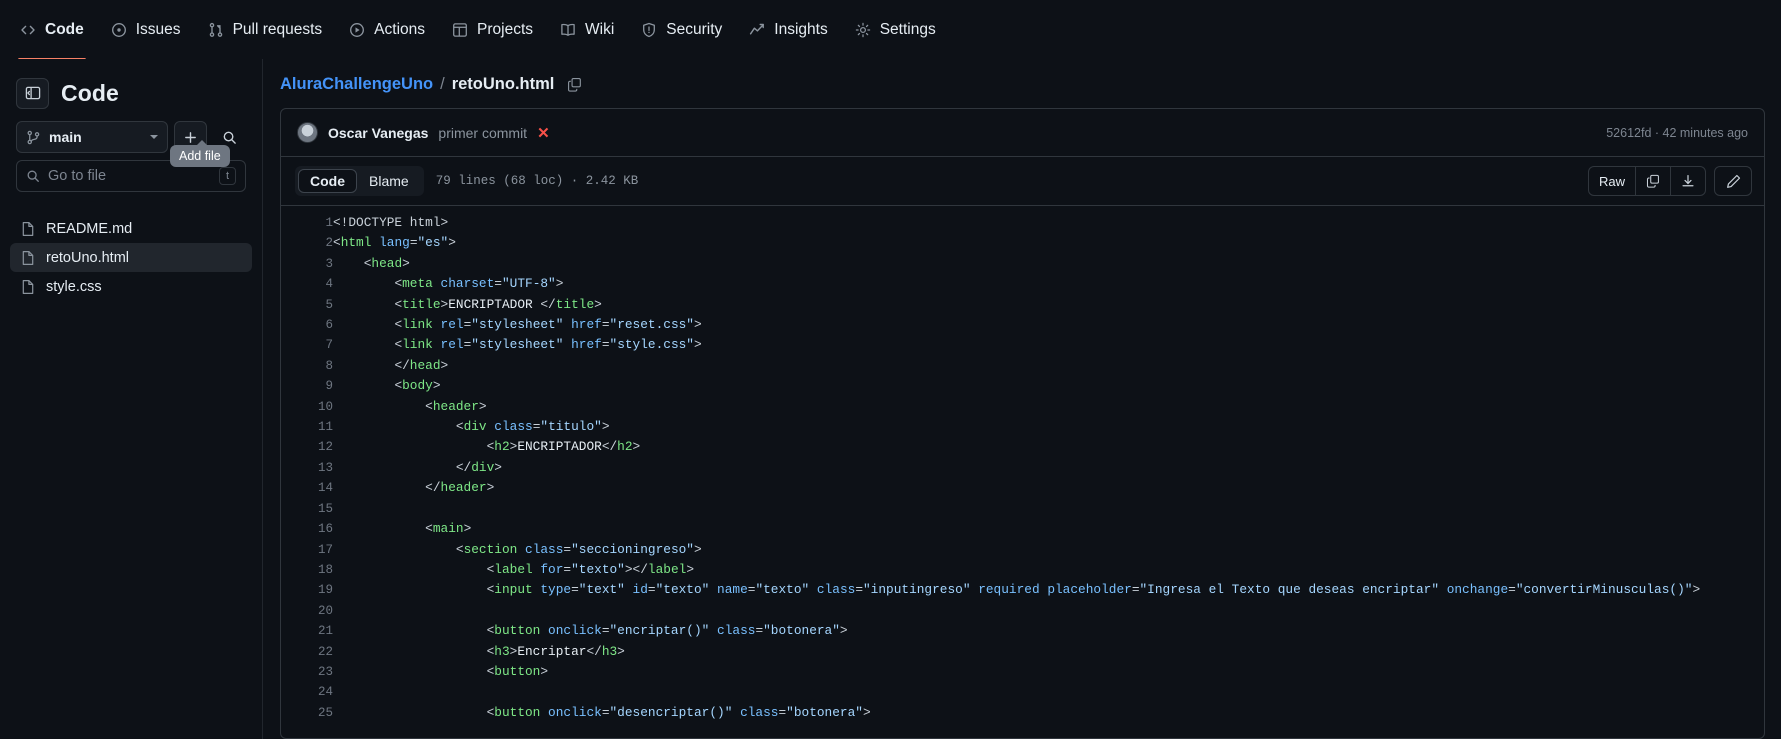 The image size is (1781, 739). Describe the element at coordinates (307, 345) in the screenshot. I see `line-number: 7` at that location.